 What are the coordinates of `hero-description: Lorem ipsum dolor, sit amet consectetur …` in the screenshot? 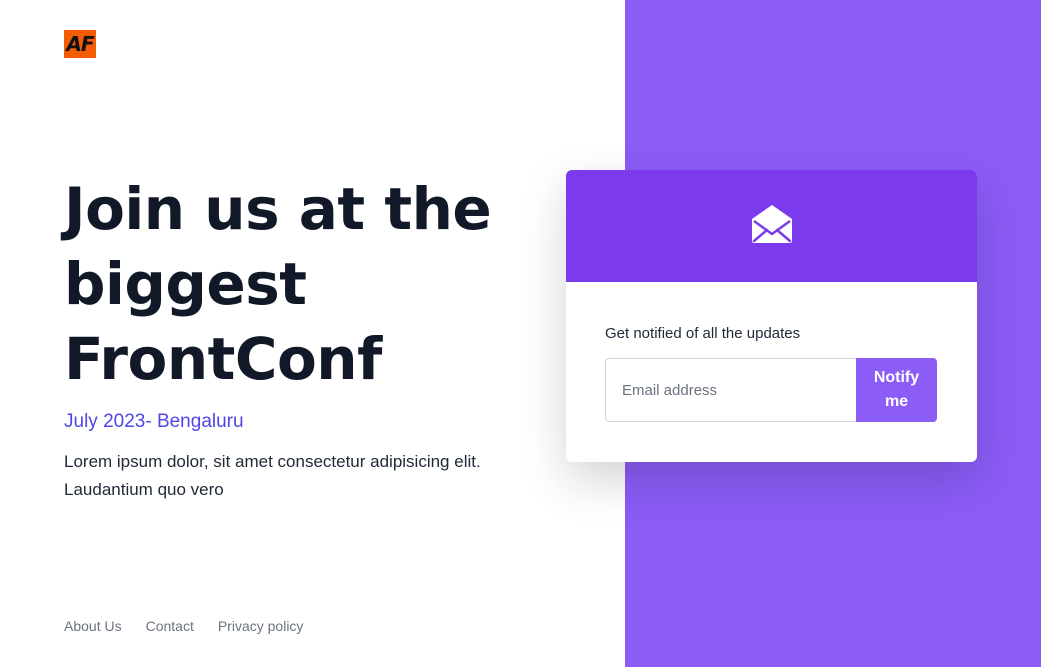 It's located at (272, 475).